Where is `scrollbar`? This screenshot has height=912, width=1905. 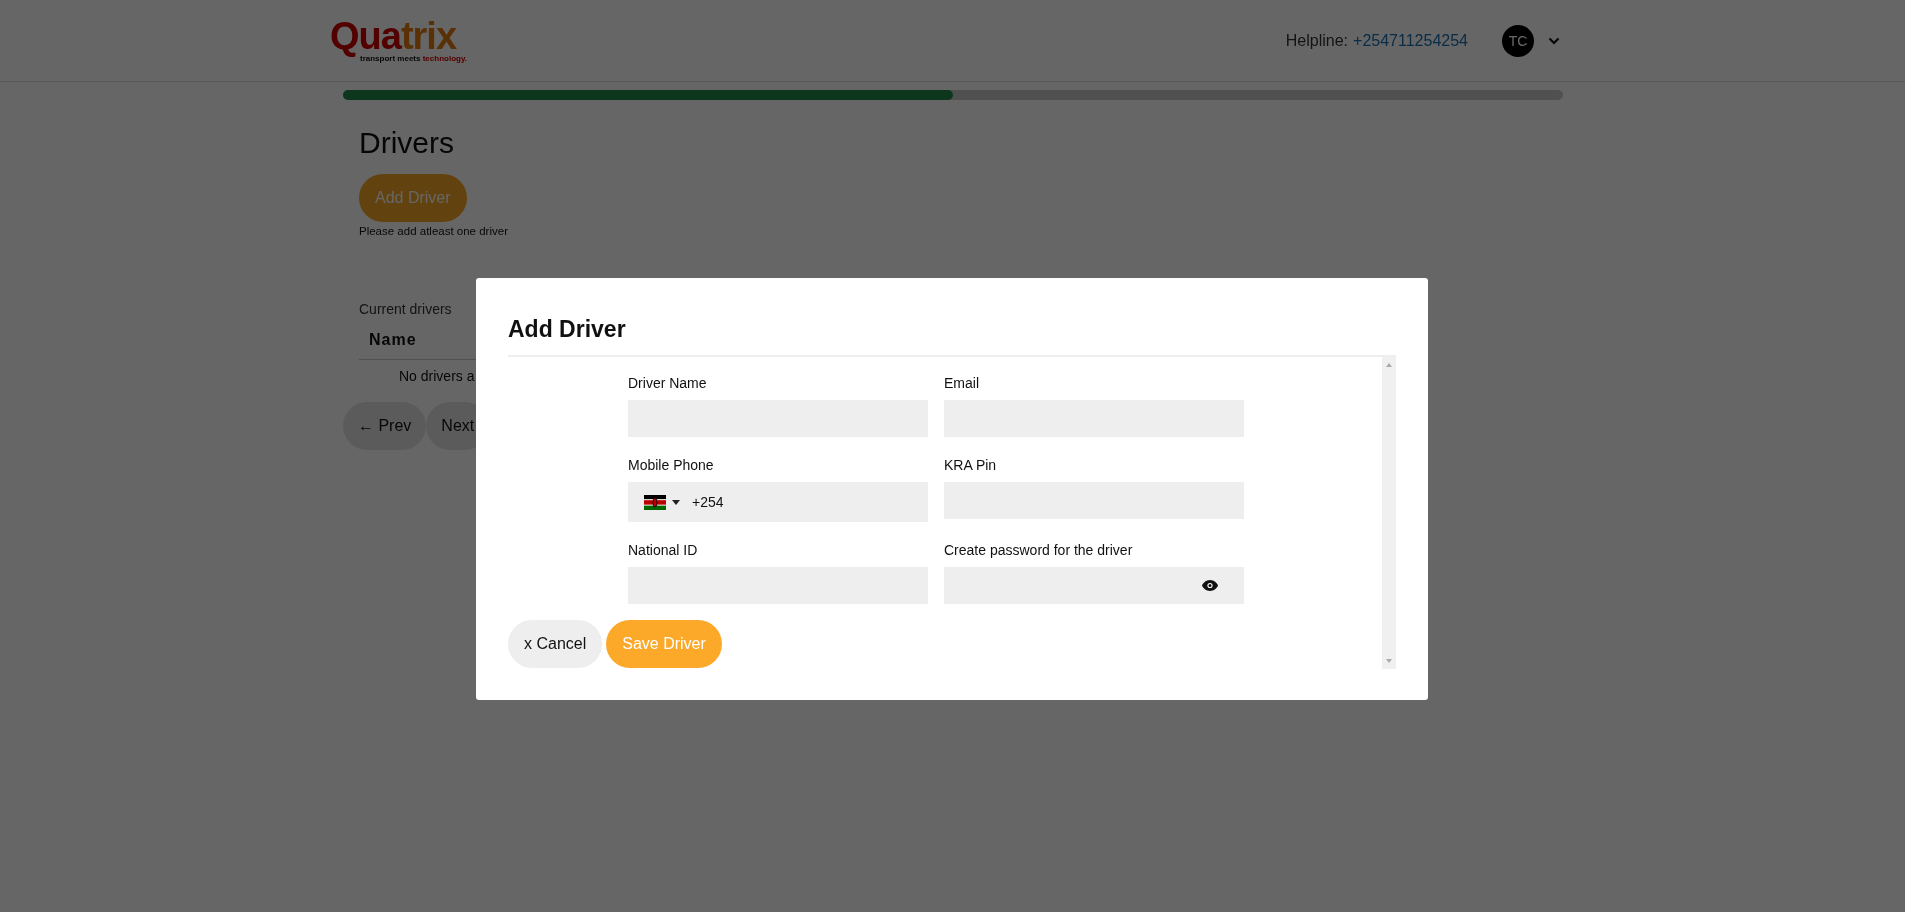 scrollbar is located at coordinates (1389, 513).